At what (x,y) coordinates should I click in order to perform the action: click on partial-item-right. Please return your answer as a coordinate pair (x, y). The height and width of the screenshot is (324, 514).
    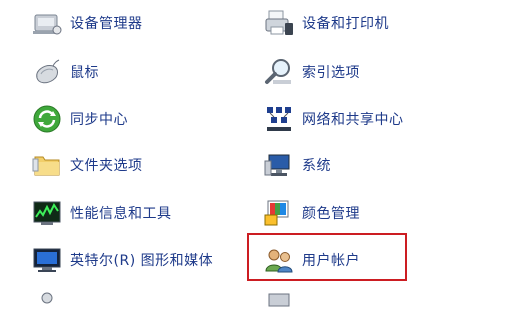
    Looking at the image, I should click on (279, 306).